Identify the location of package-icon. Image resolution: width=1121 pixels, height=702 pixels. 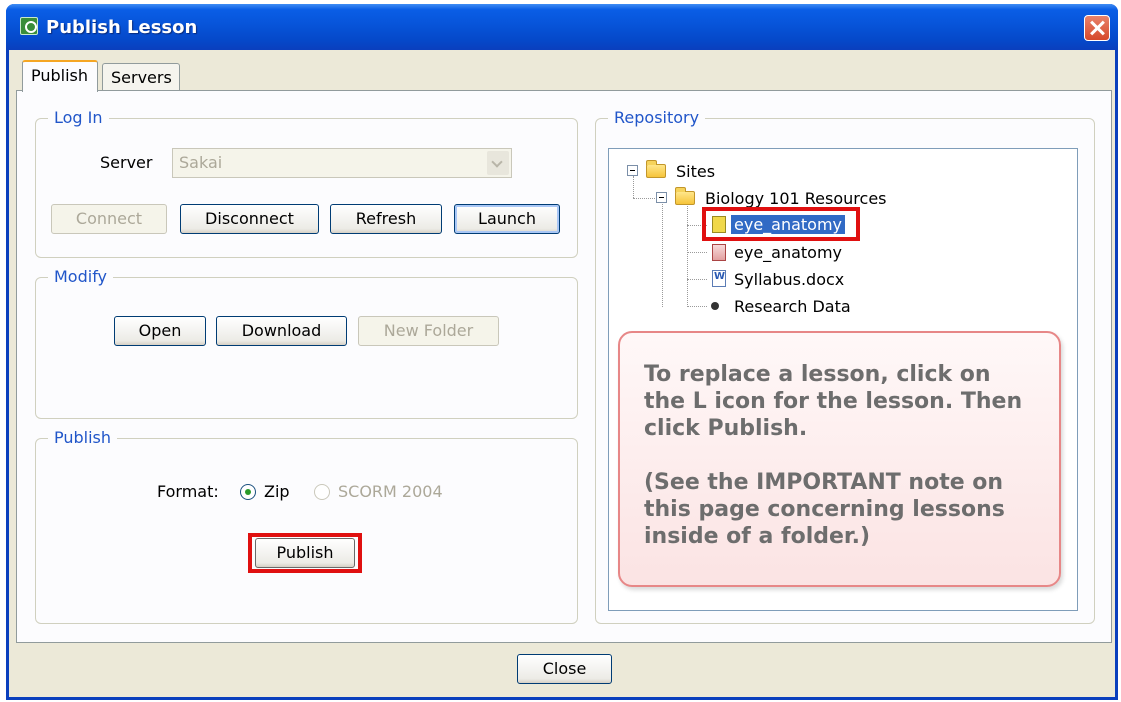
(719, 252).